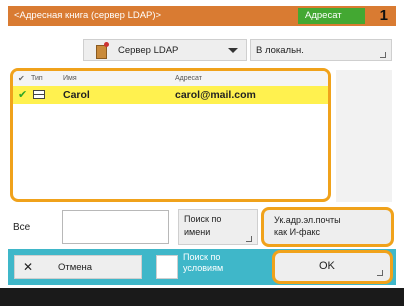 The width and height of the screenshot is (404, 306). What do you see at coordinates (170, 95) in the screenshot?
I see `list-item: ✔ Carol carol@mail.com` at bounding box center [170, 95].